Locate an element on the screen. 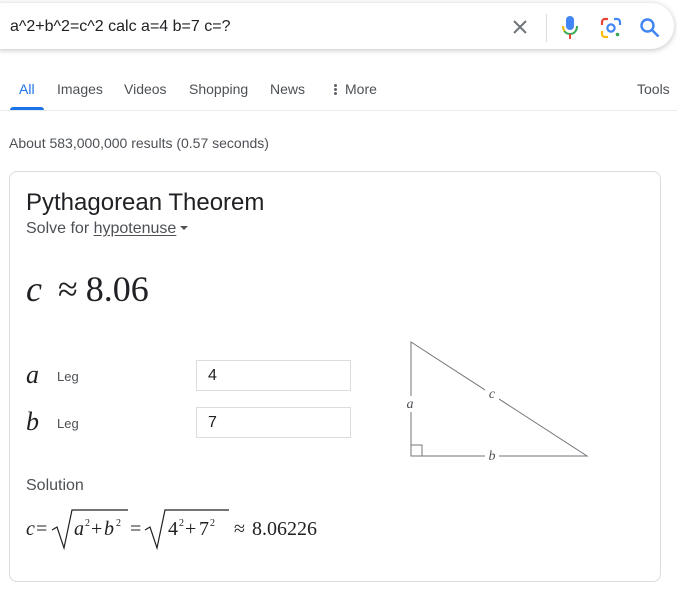 The image size is (677, 593). tab-more: More is located at coordinates (355, 89).